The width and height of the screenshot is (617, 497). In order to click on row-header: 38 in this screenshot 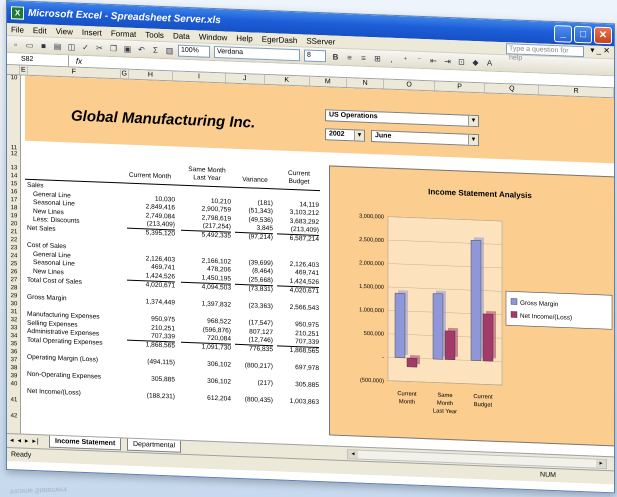, I will do `click(14, 368)`.